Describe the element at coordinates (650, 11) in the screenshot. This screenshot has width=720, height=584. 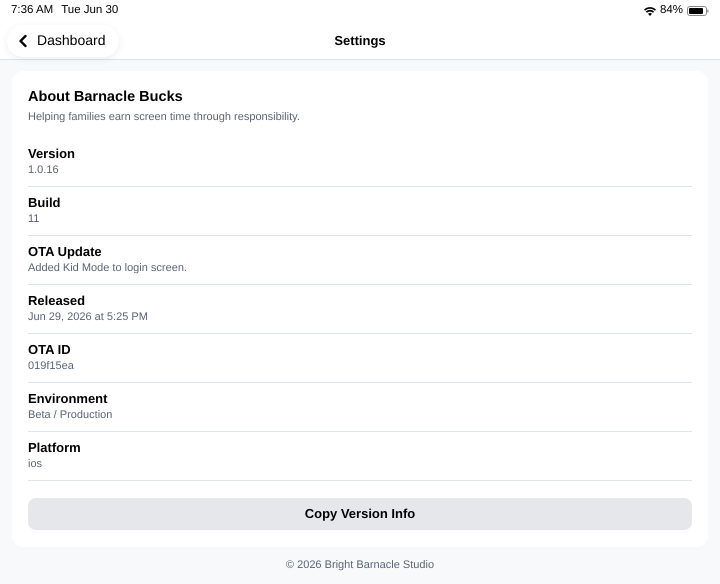
I see `wifi-icon` at that location.